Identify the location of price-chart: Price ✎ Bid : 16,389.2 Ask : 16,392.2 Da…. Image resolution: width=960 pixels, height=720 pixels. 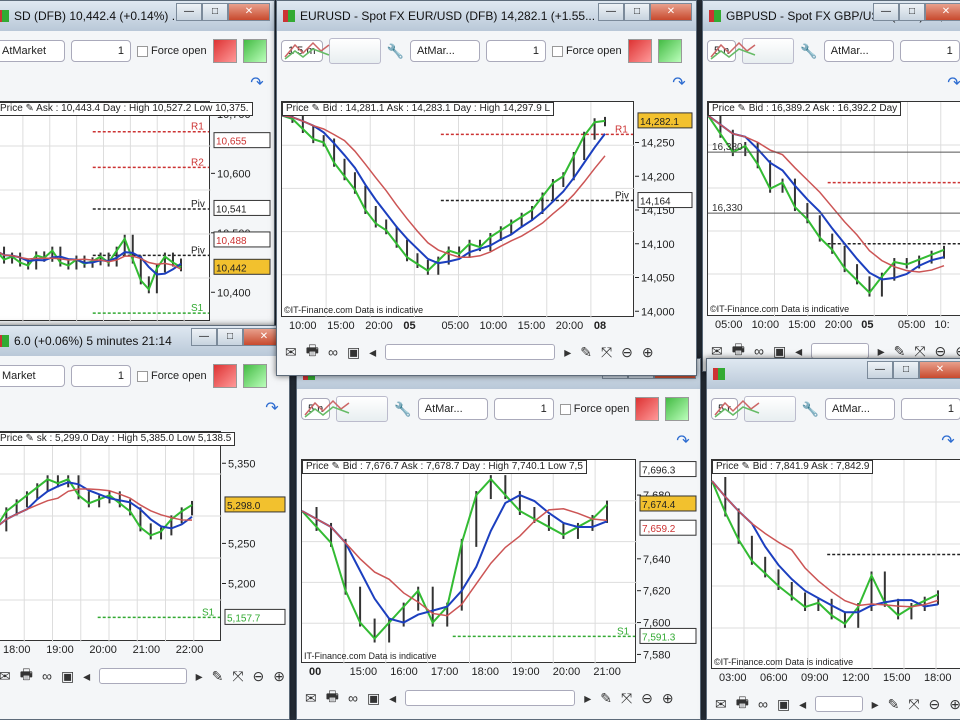
(833, 209).